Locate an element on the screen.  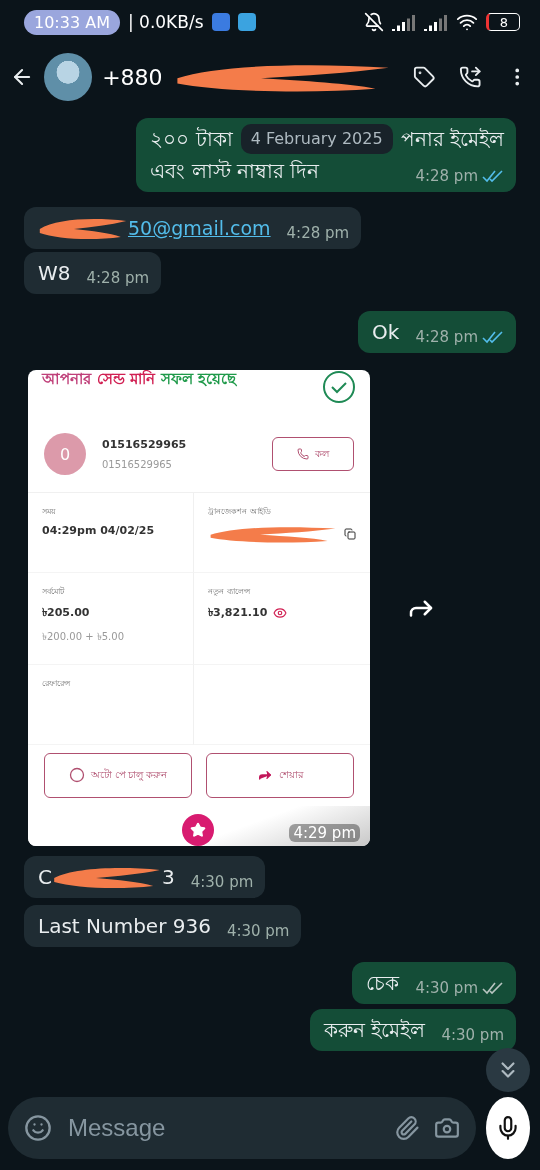
field-value: ৳205.00 is located at coordinates (66, 612).